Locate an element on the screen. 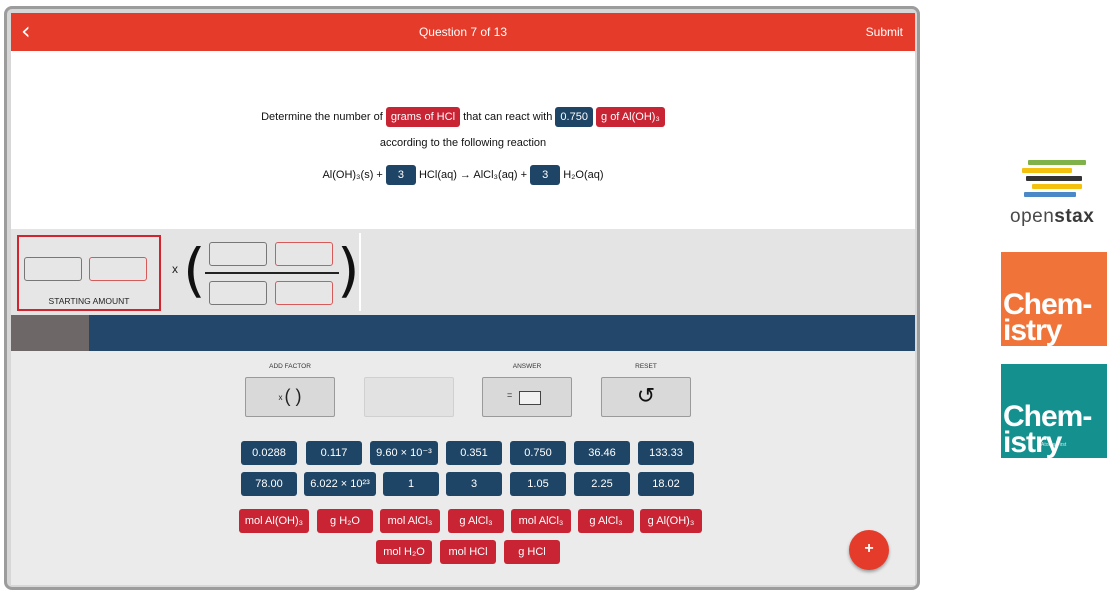 This screenshot has width=1109, height=600. cover-subtitle: Atoms First is located at coordinates (1054, 445).